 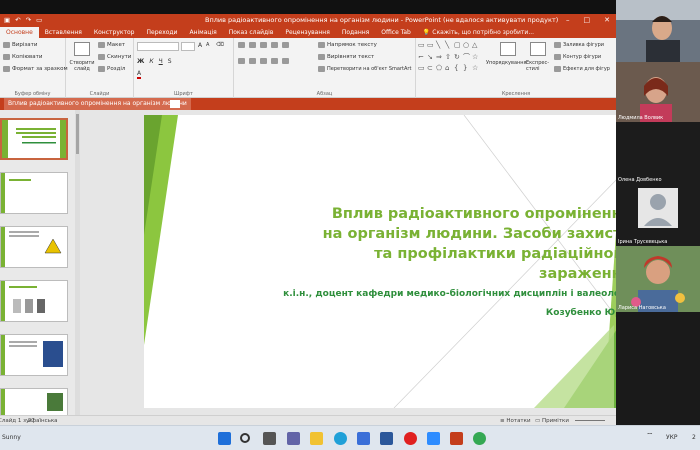 What do you see at coordinates (140, 61) in the screenshot?
I see `bold-button: Ж` at bounding box center [140, 61].